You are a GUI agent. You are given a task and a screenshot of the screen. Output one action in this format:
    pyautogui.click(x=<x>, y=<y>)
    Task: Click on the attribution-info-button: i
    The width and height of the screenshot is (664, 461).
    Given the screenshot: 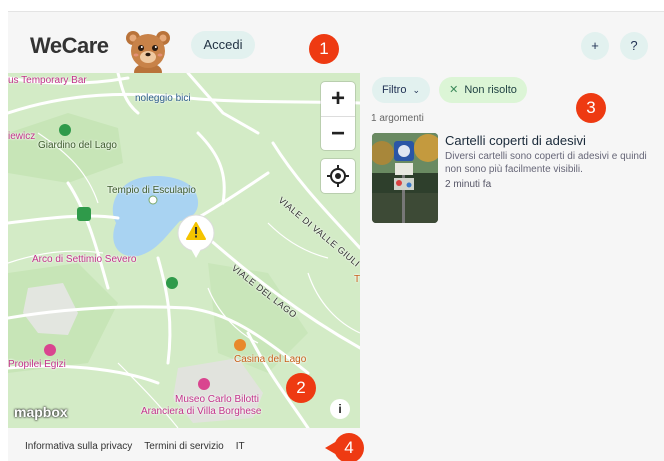 What is the action you would take?
    pyautogui.click(x=340, y=409)
    